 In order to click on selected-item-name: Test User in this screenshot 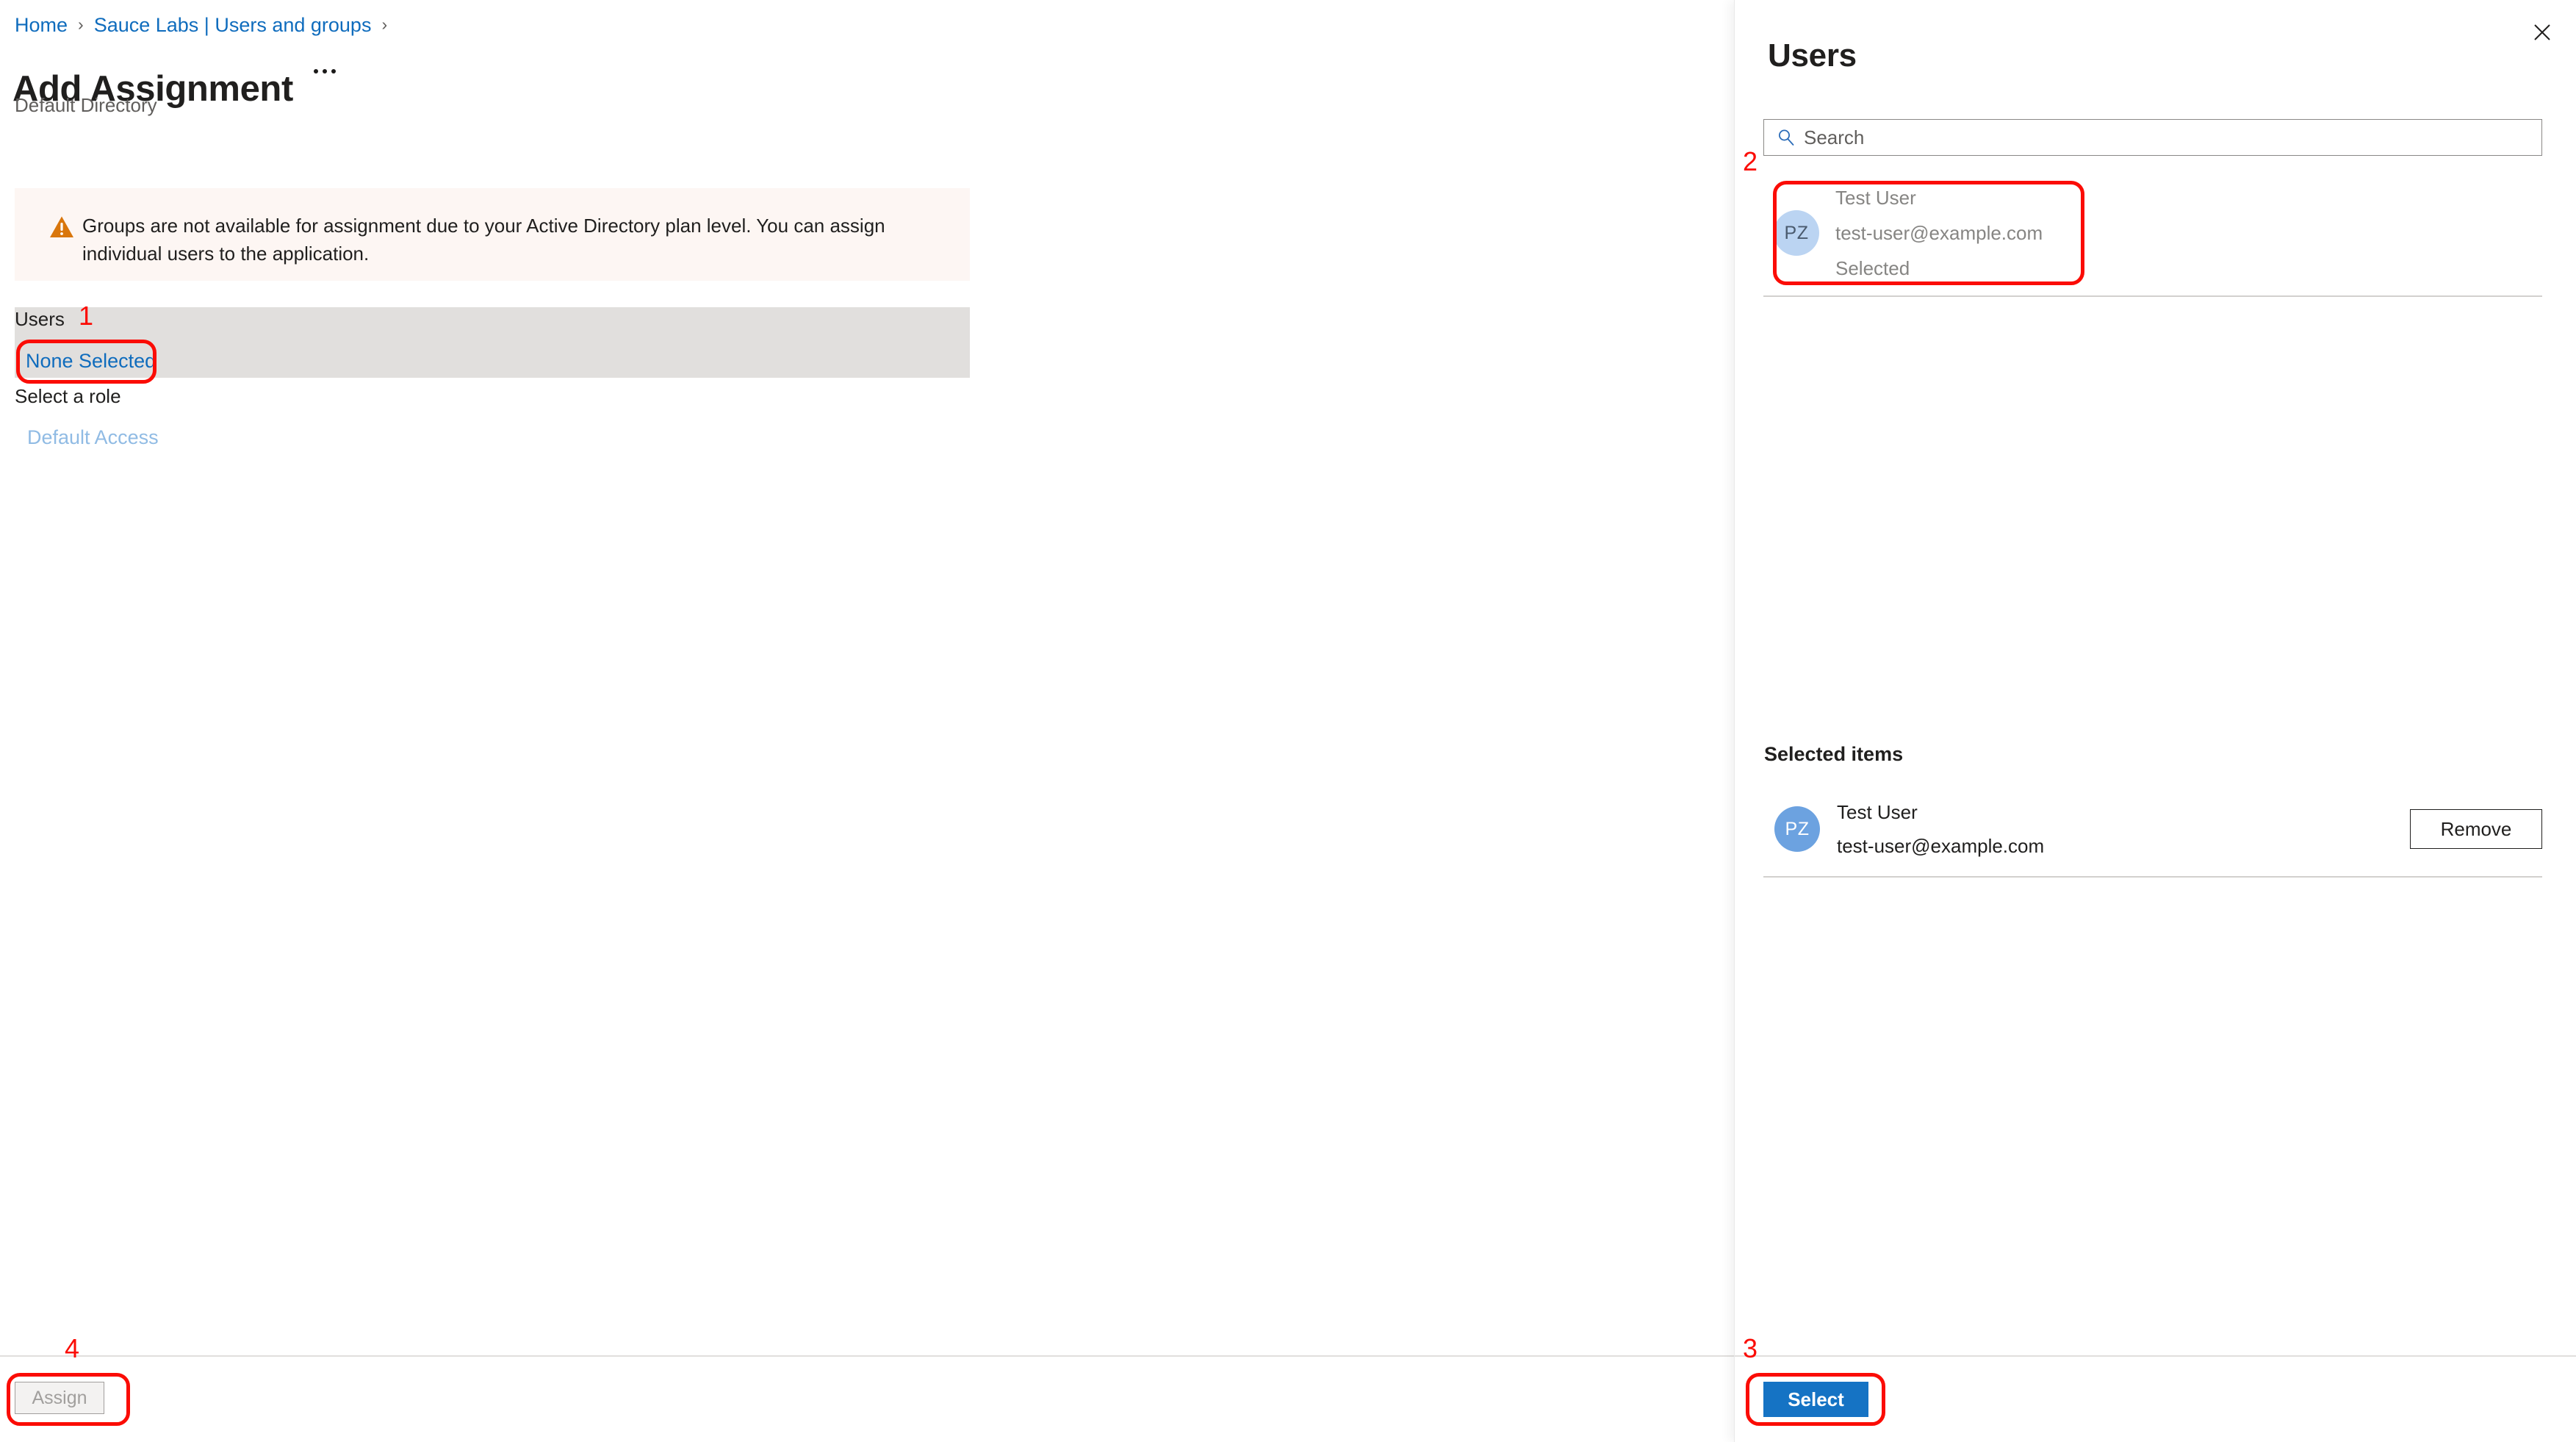, I will do `click(1877, 812)`.